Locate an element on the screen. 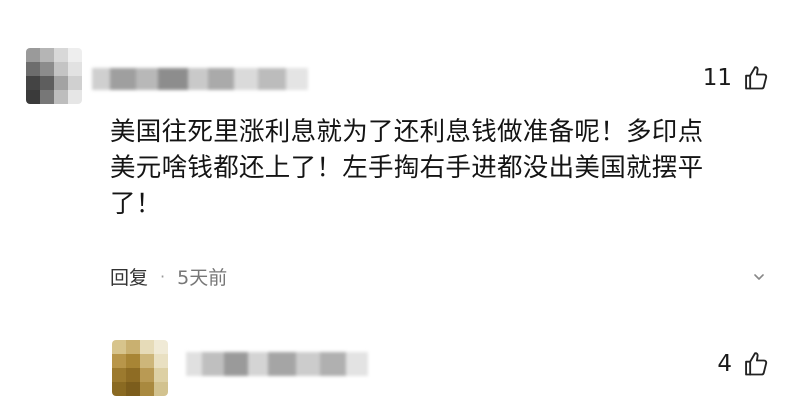 This screenshot has width=804, height=400. like-control: 11 is located at coordinates (736, 78).